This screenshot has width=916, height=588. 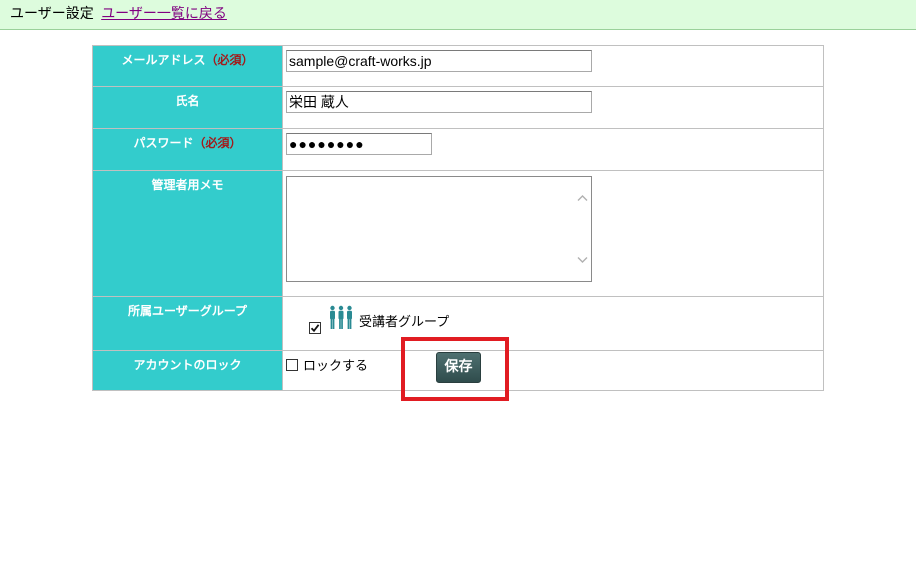 What do you see at coordinates (187, 323) in the screenshot?
I see `group-label-cell: 所属ユーザーグループ` at bounding box center [187, 323].